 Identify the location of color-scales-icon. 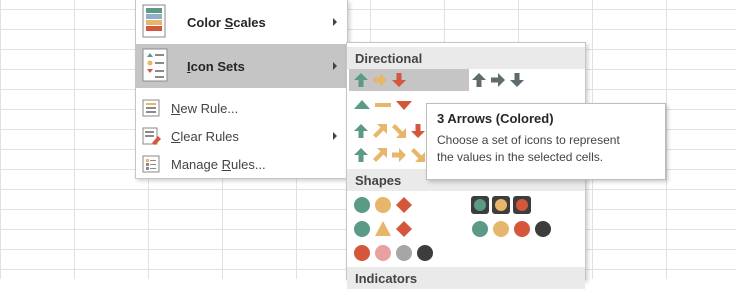
(154, 21).